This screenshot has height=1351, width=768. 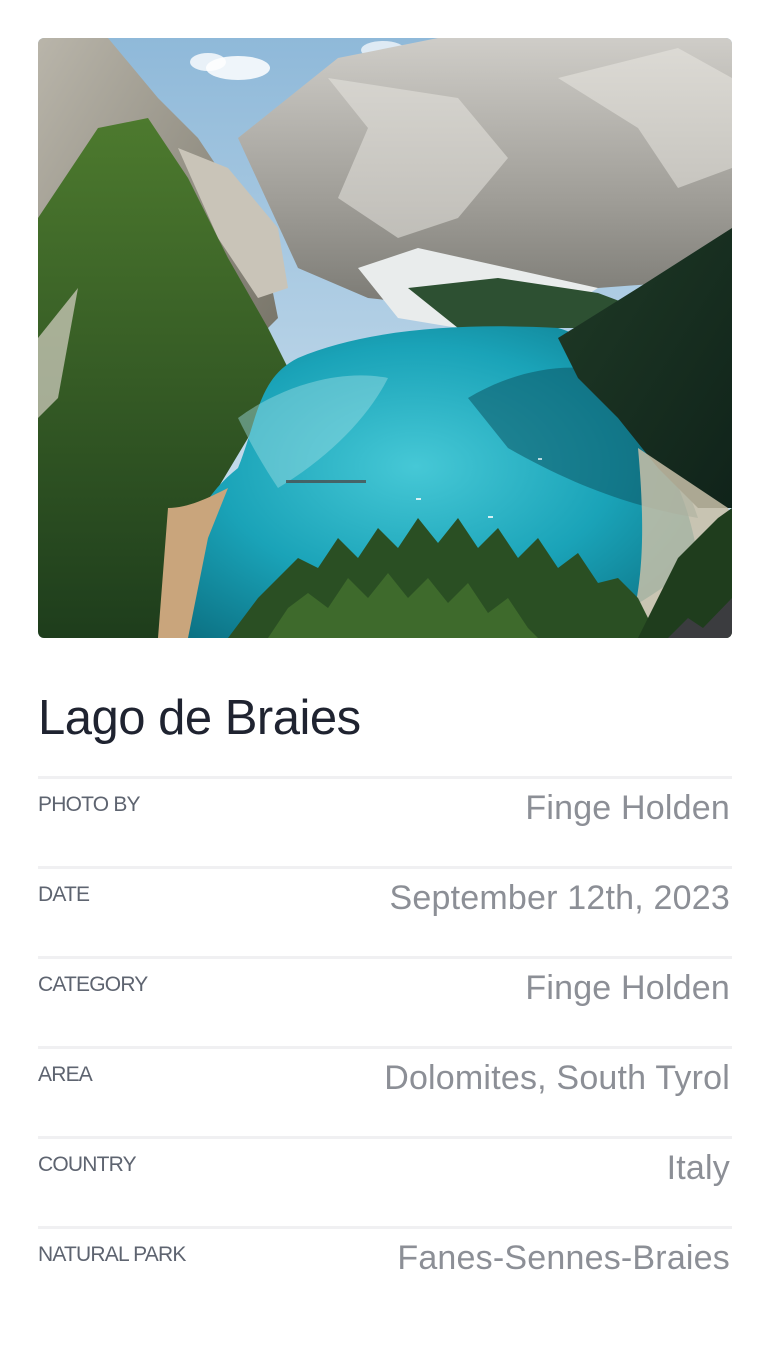 What do you see at coordinates (385, 821) in the screenshot?
I see `detail-row-photo-by: PHOTO BY Finge Holden` at bounding box center [385, 821].